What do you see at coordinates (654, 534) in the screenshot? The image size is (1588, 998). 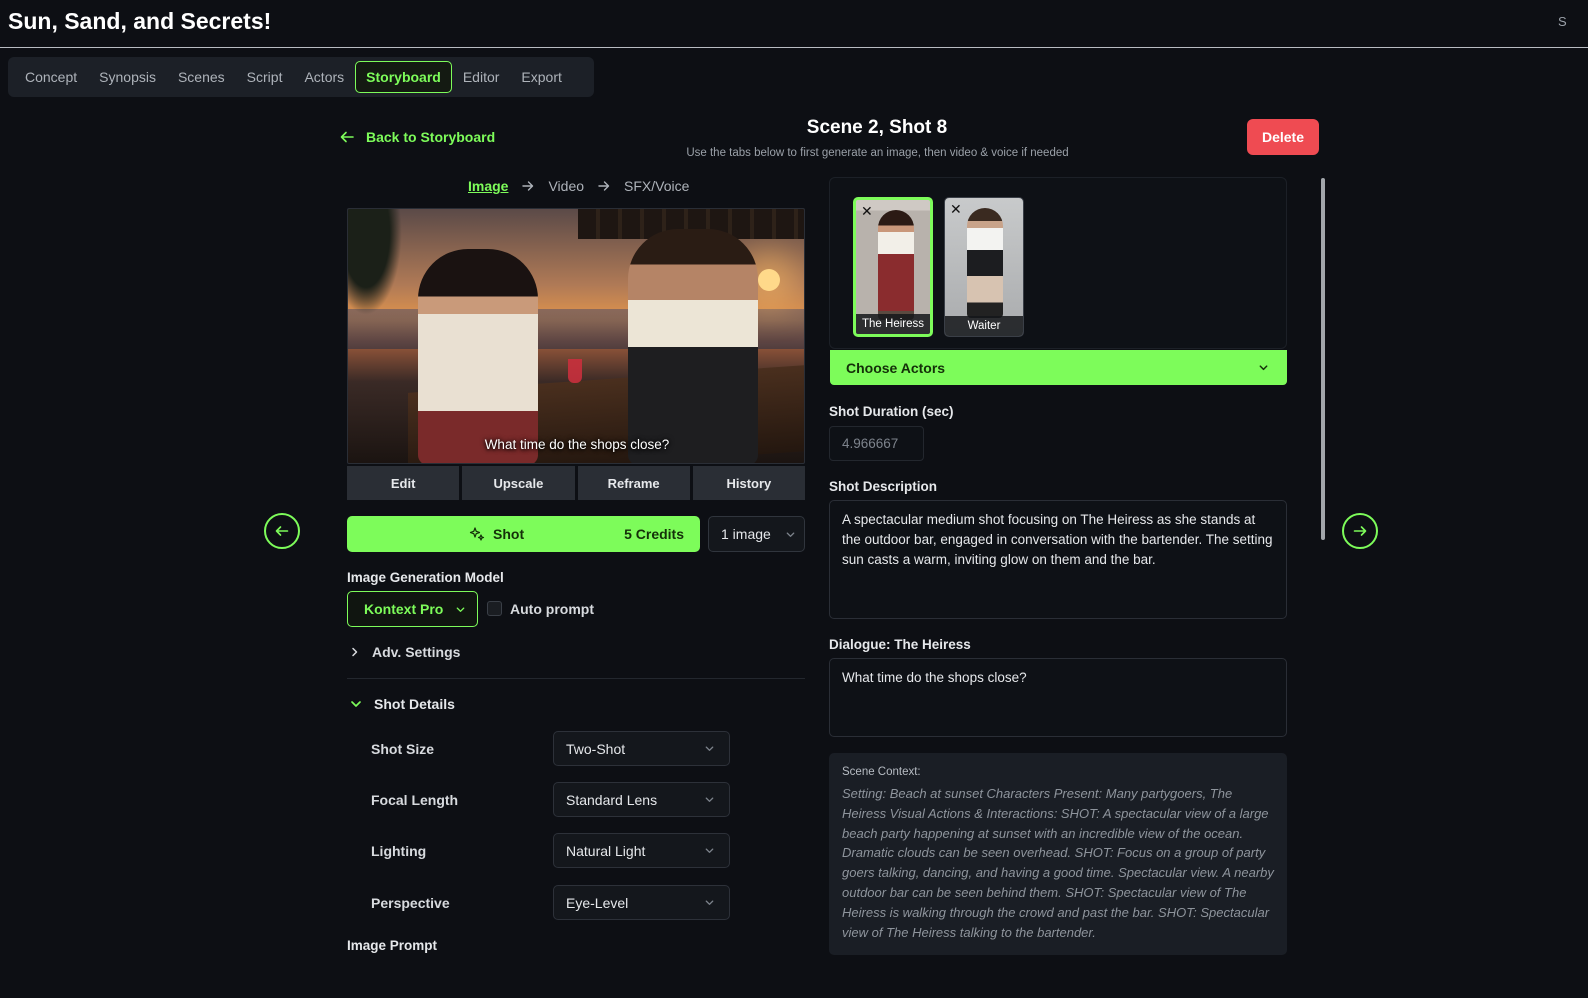 I see `generate-credits: 5 Credits` at bounding box center [654, 534].